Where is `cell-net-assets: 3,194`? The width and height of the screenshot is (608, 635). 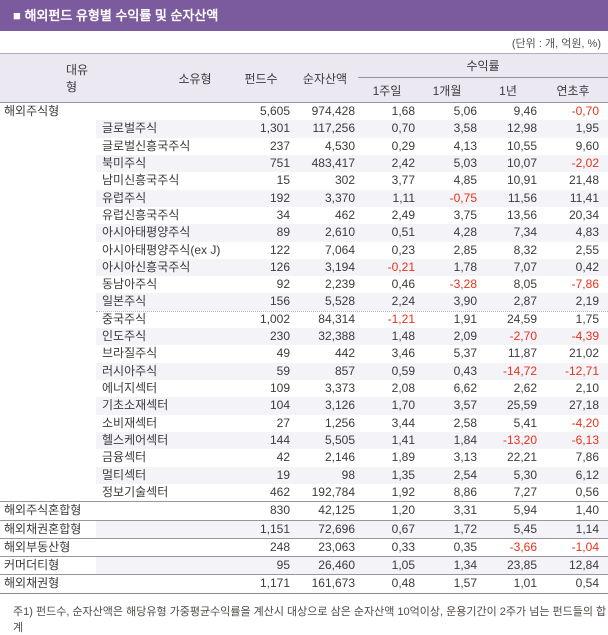
cell-net-assets: 3,194 is located at coordinates (325, 267).